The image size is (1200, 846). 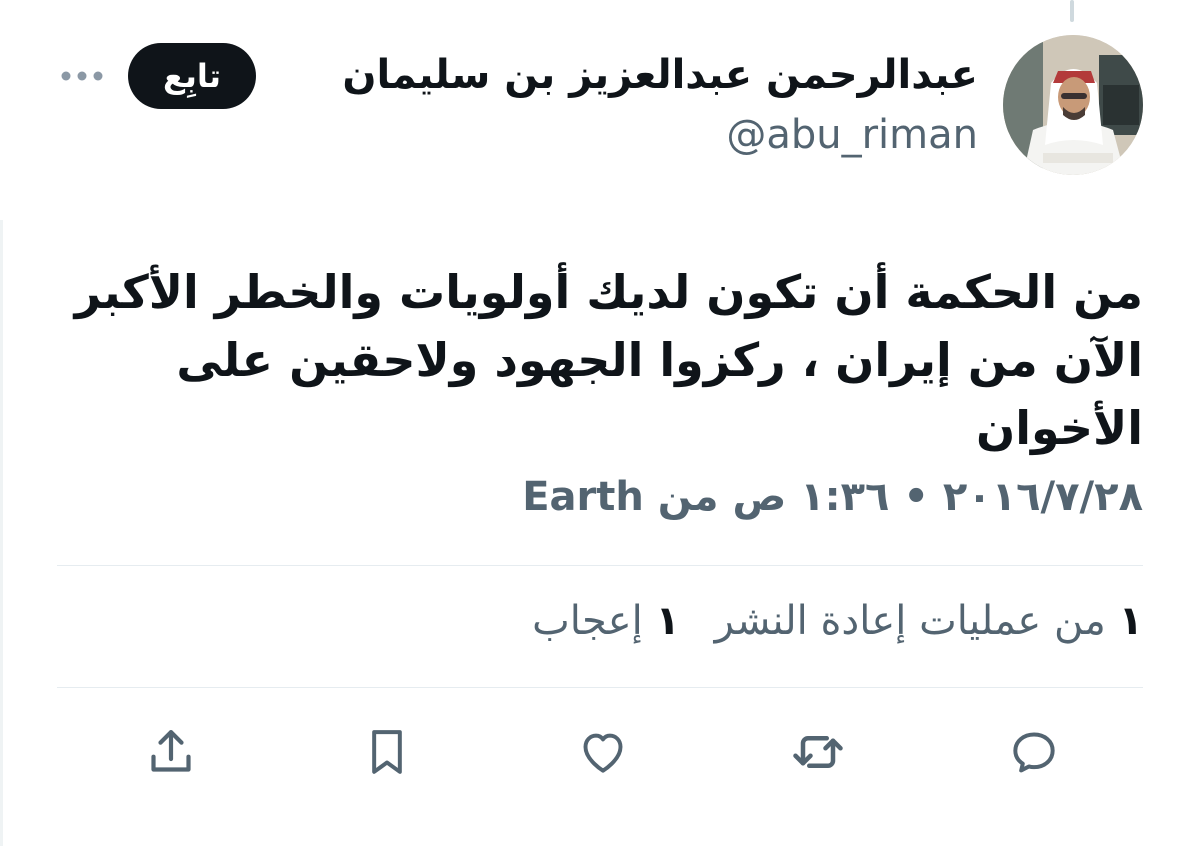 What do you see at coordinates (583, 497) in the screenshot?
I see `tweet-source: Earth` at bounding box center [583, 497].